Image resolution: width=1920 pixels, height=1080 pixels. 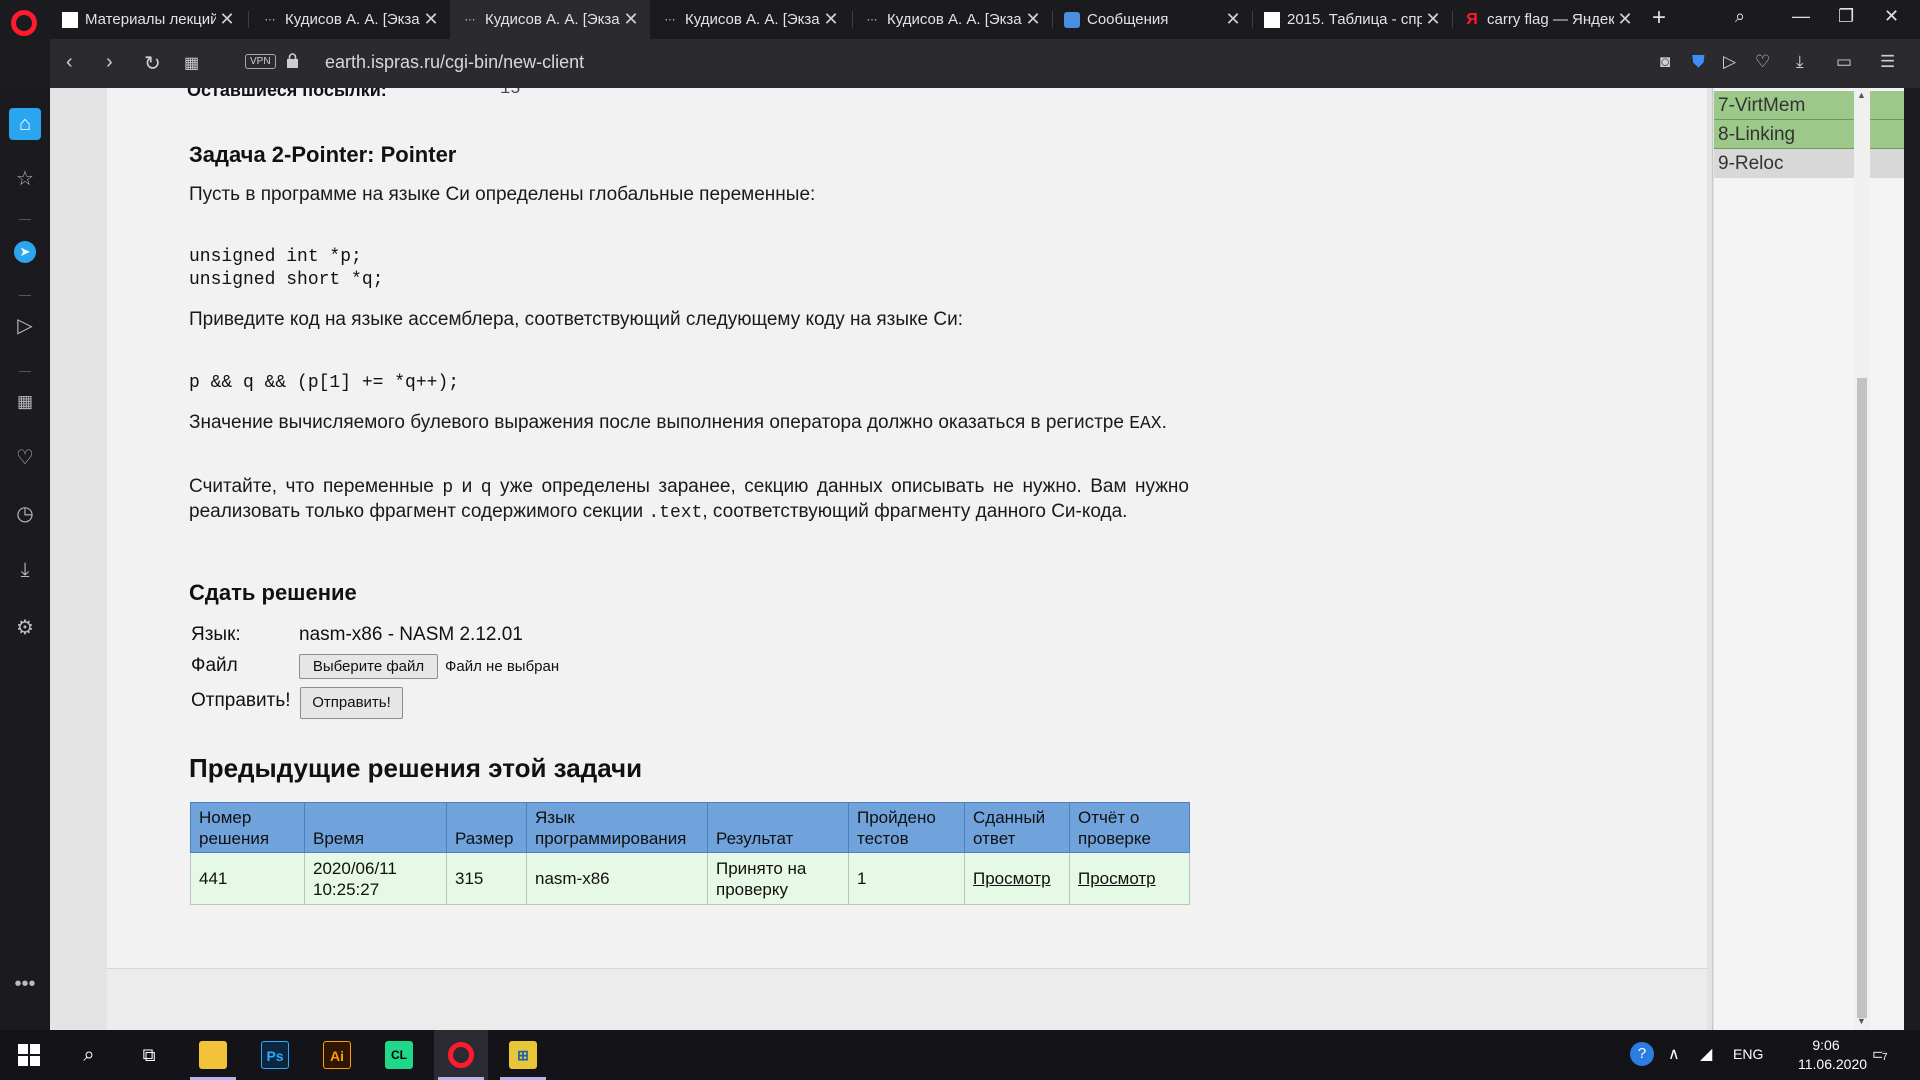 What do you see at coordinates (25, 514) in the screenshot?
I see `history-clock-icon: ◷` at bounding box center [25, 514].